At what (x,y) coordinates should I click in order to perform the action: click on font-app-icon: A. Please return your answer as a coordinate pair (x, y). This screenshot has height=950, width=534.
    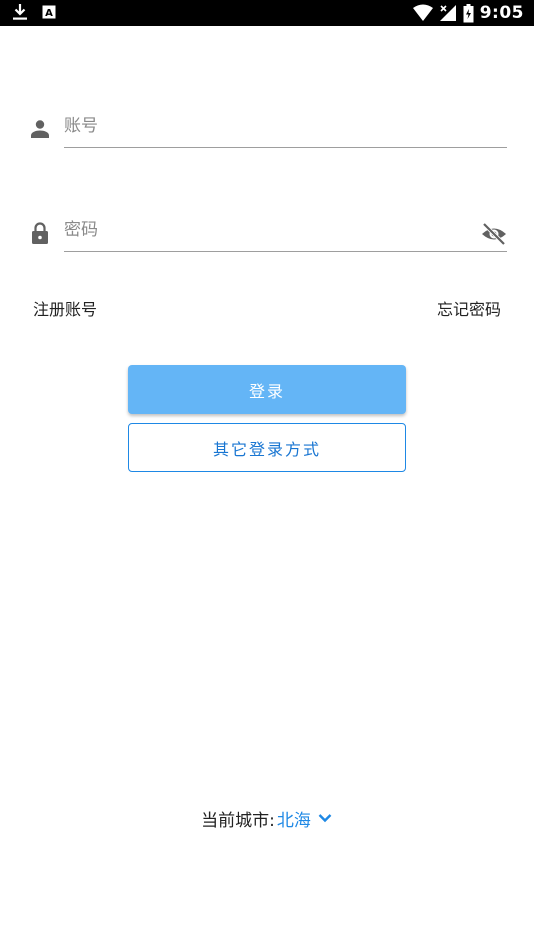
    Looking at the image, I should click on (49, 12).